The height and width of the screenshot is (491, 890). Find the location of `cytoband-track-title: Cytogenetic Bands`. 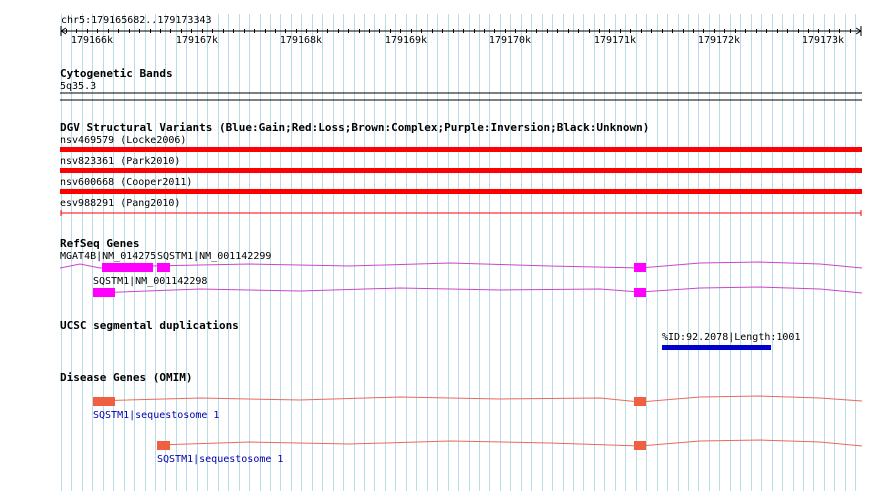

cytoband-track-title: Cytogenetic Bands is located at coordinates (116, 74).